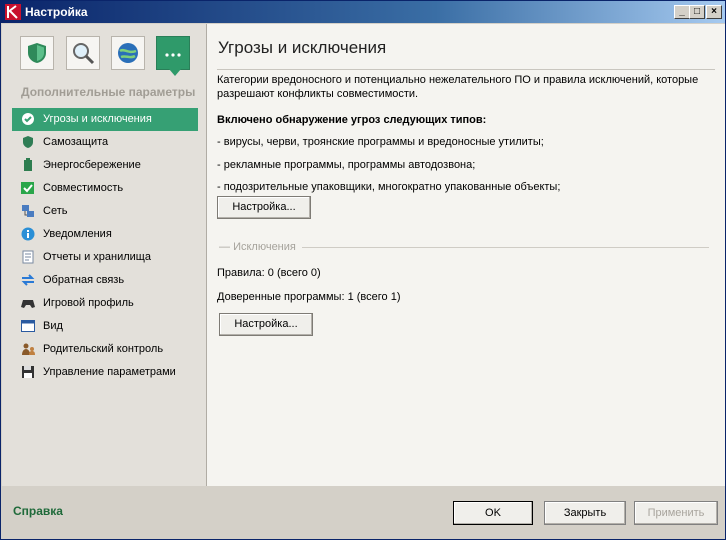  What do you see at coordinates (28, 303) in the screenshot?
I see `gamepad-icon` at bounding box center [28, 303].